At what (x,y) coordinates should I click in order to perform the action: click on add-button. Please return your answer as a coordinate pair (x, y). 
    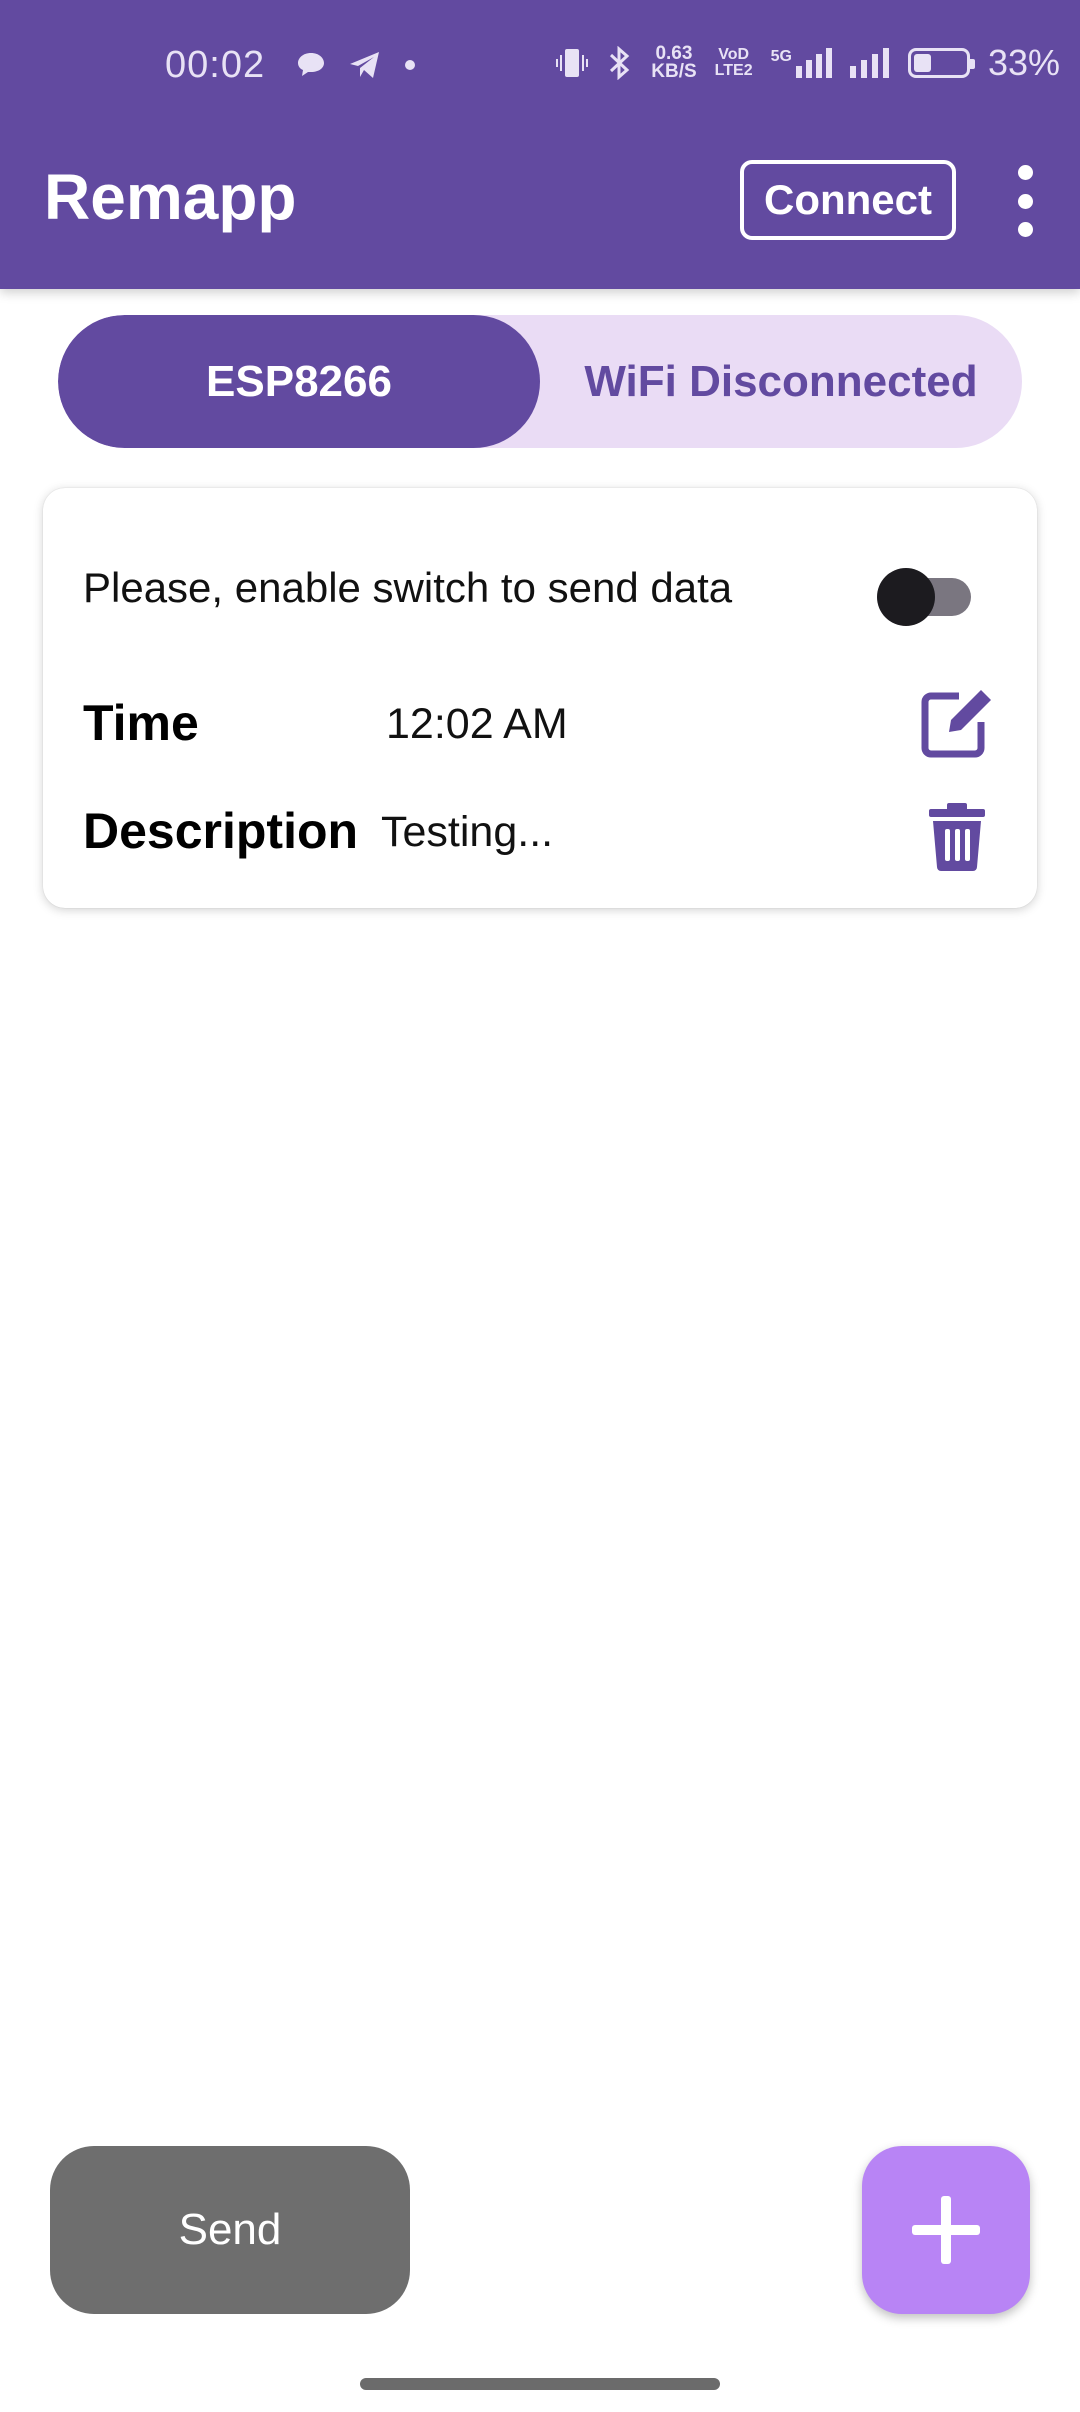
    Looking at the image, I should click on (946, 2230).